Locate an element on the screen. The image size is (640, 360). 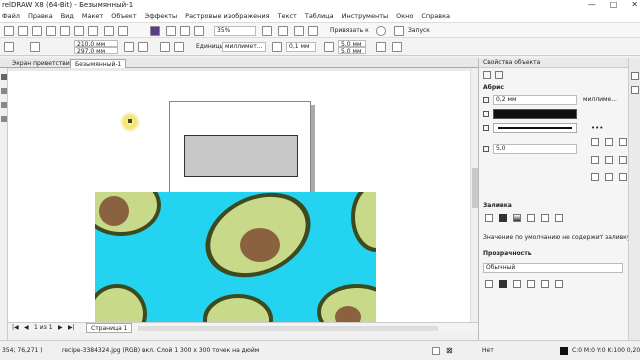
launch-dropdown: Запуск is located at coordinates (419, 31).